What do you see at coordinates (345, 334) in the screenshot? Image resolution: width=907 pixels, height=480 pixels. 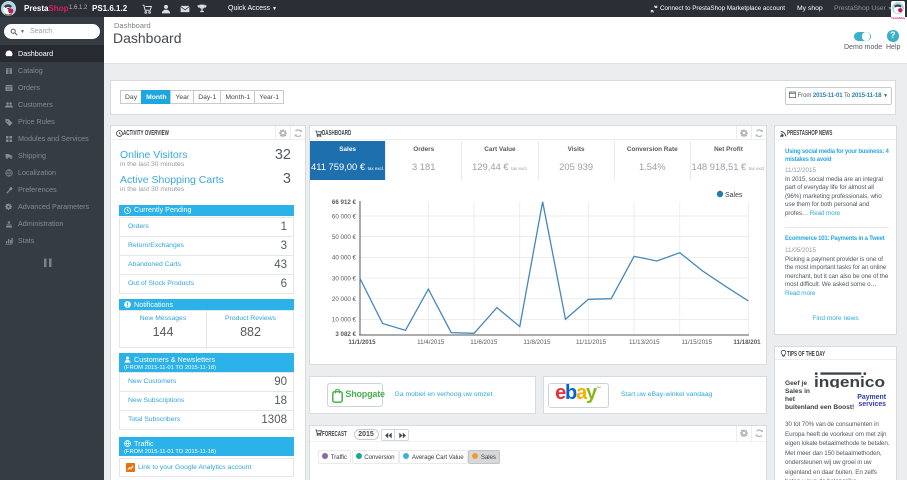 I see `svg-text: 3 082 €` at bounding box center [345, 334].